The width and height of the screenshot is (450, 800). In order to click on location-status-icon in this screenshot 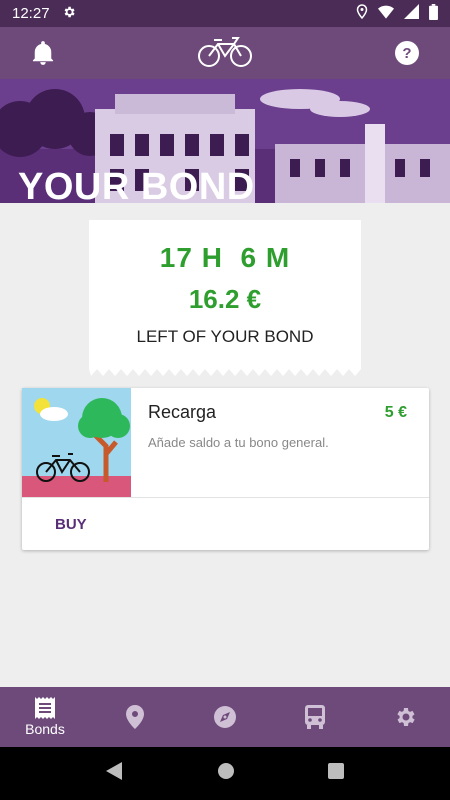, I will do `click(362, 13)`.